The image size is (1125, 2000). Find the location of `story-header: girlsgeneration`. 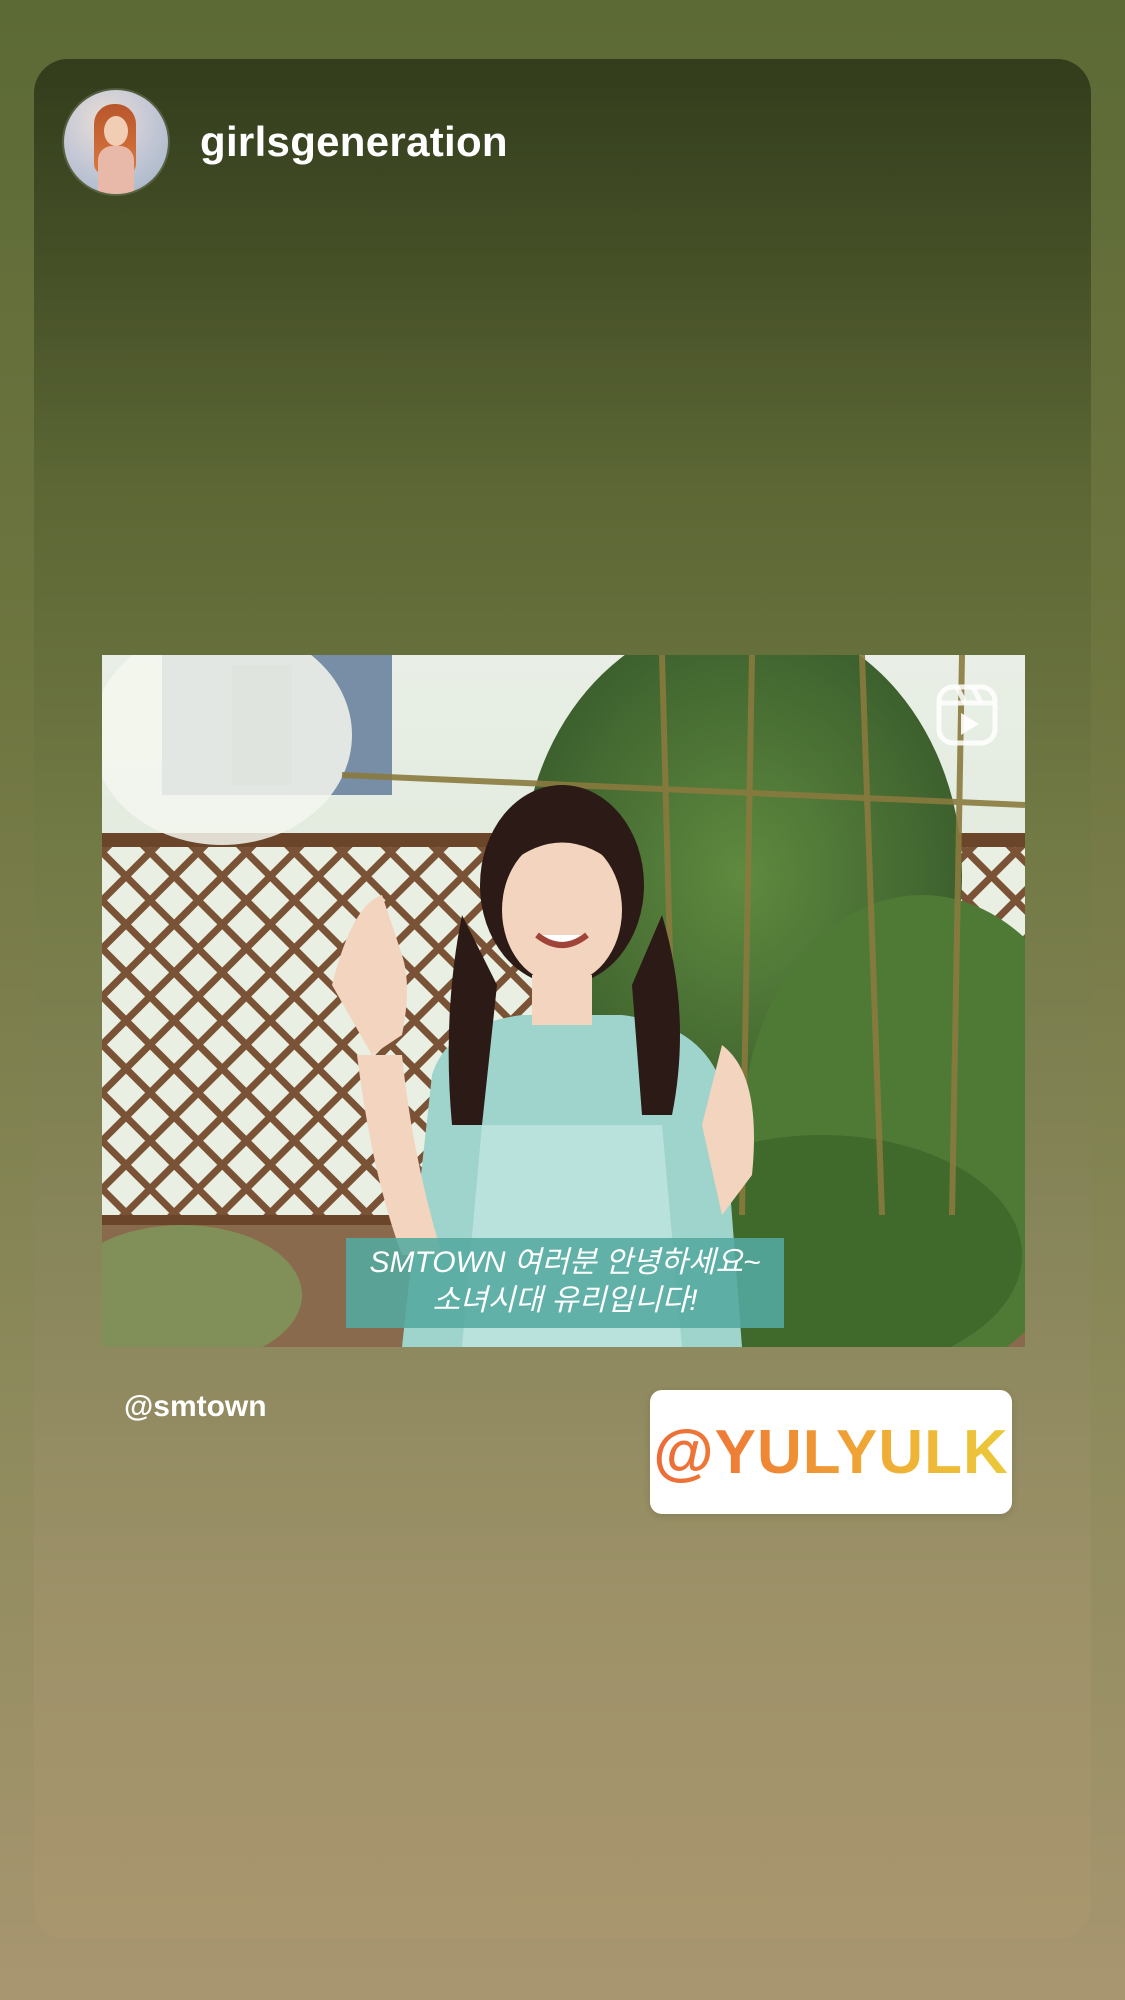

story-header: girlsgeneration is located at coordinates (286, 142).